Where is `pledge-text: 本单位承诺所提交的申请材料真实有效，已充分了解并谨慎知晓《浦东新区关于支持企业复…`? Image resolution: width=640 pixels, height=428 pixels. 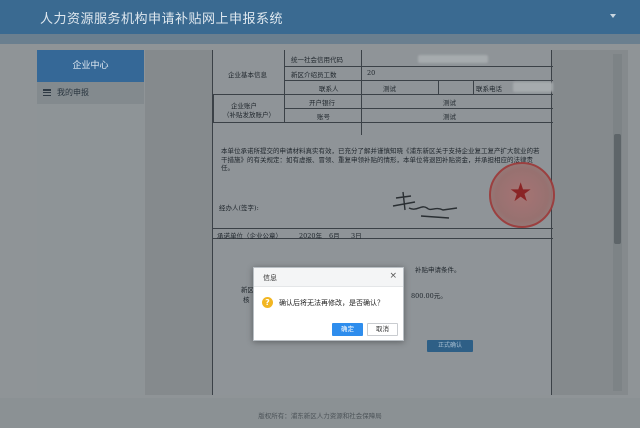
pledge-text: 本单位承诺所提交的申请材料真实有效，已充分了解并谨慎知晓《浦东新区关于支持企业复… is located at coordinates (380, 159).